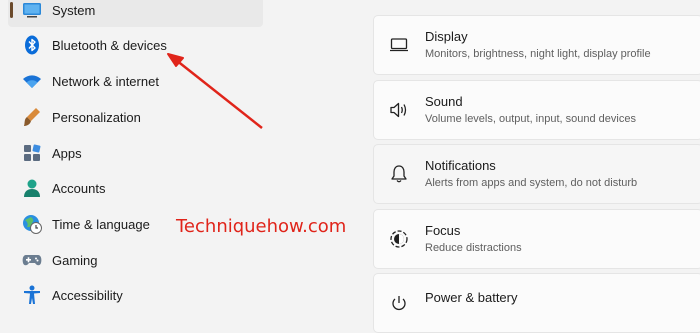  I want to click on sidebar-item-personalization: Personalization, so click(135, 117).